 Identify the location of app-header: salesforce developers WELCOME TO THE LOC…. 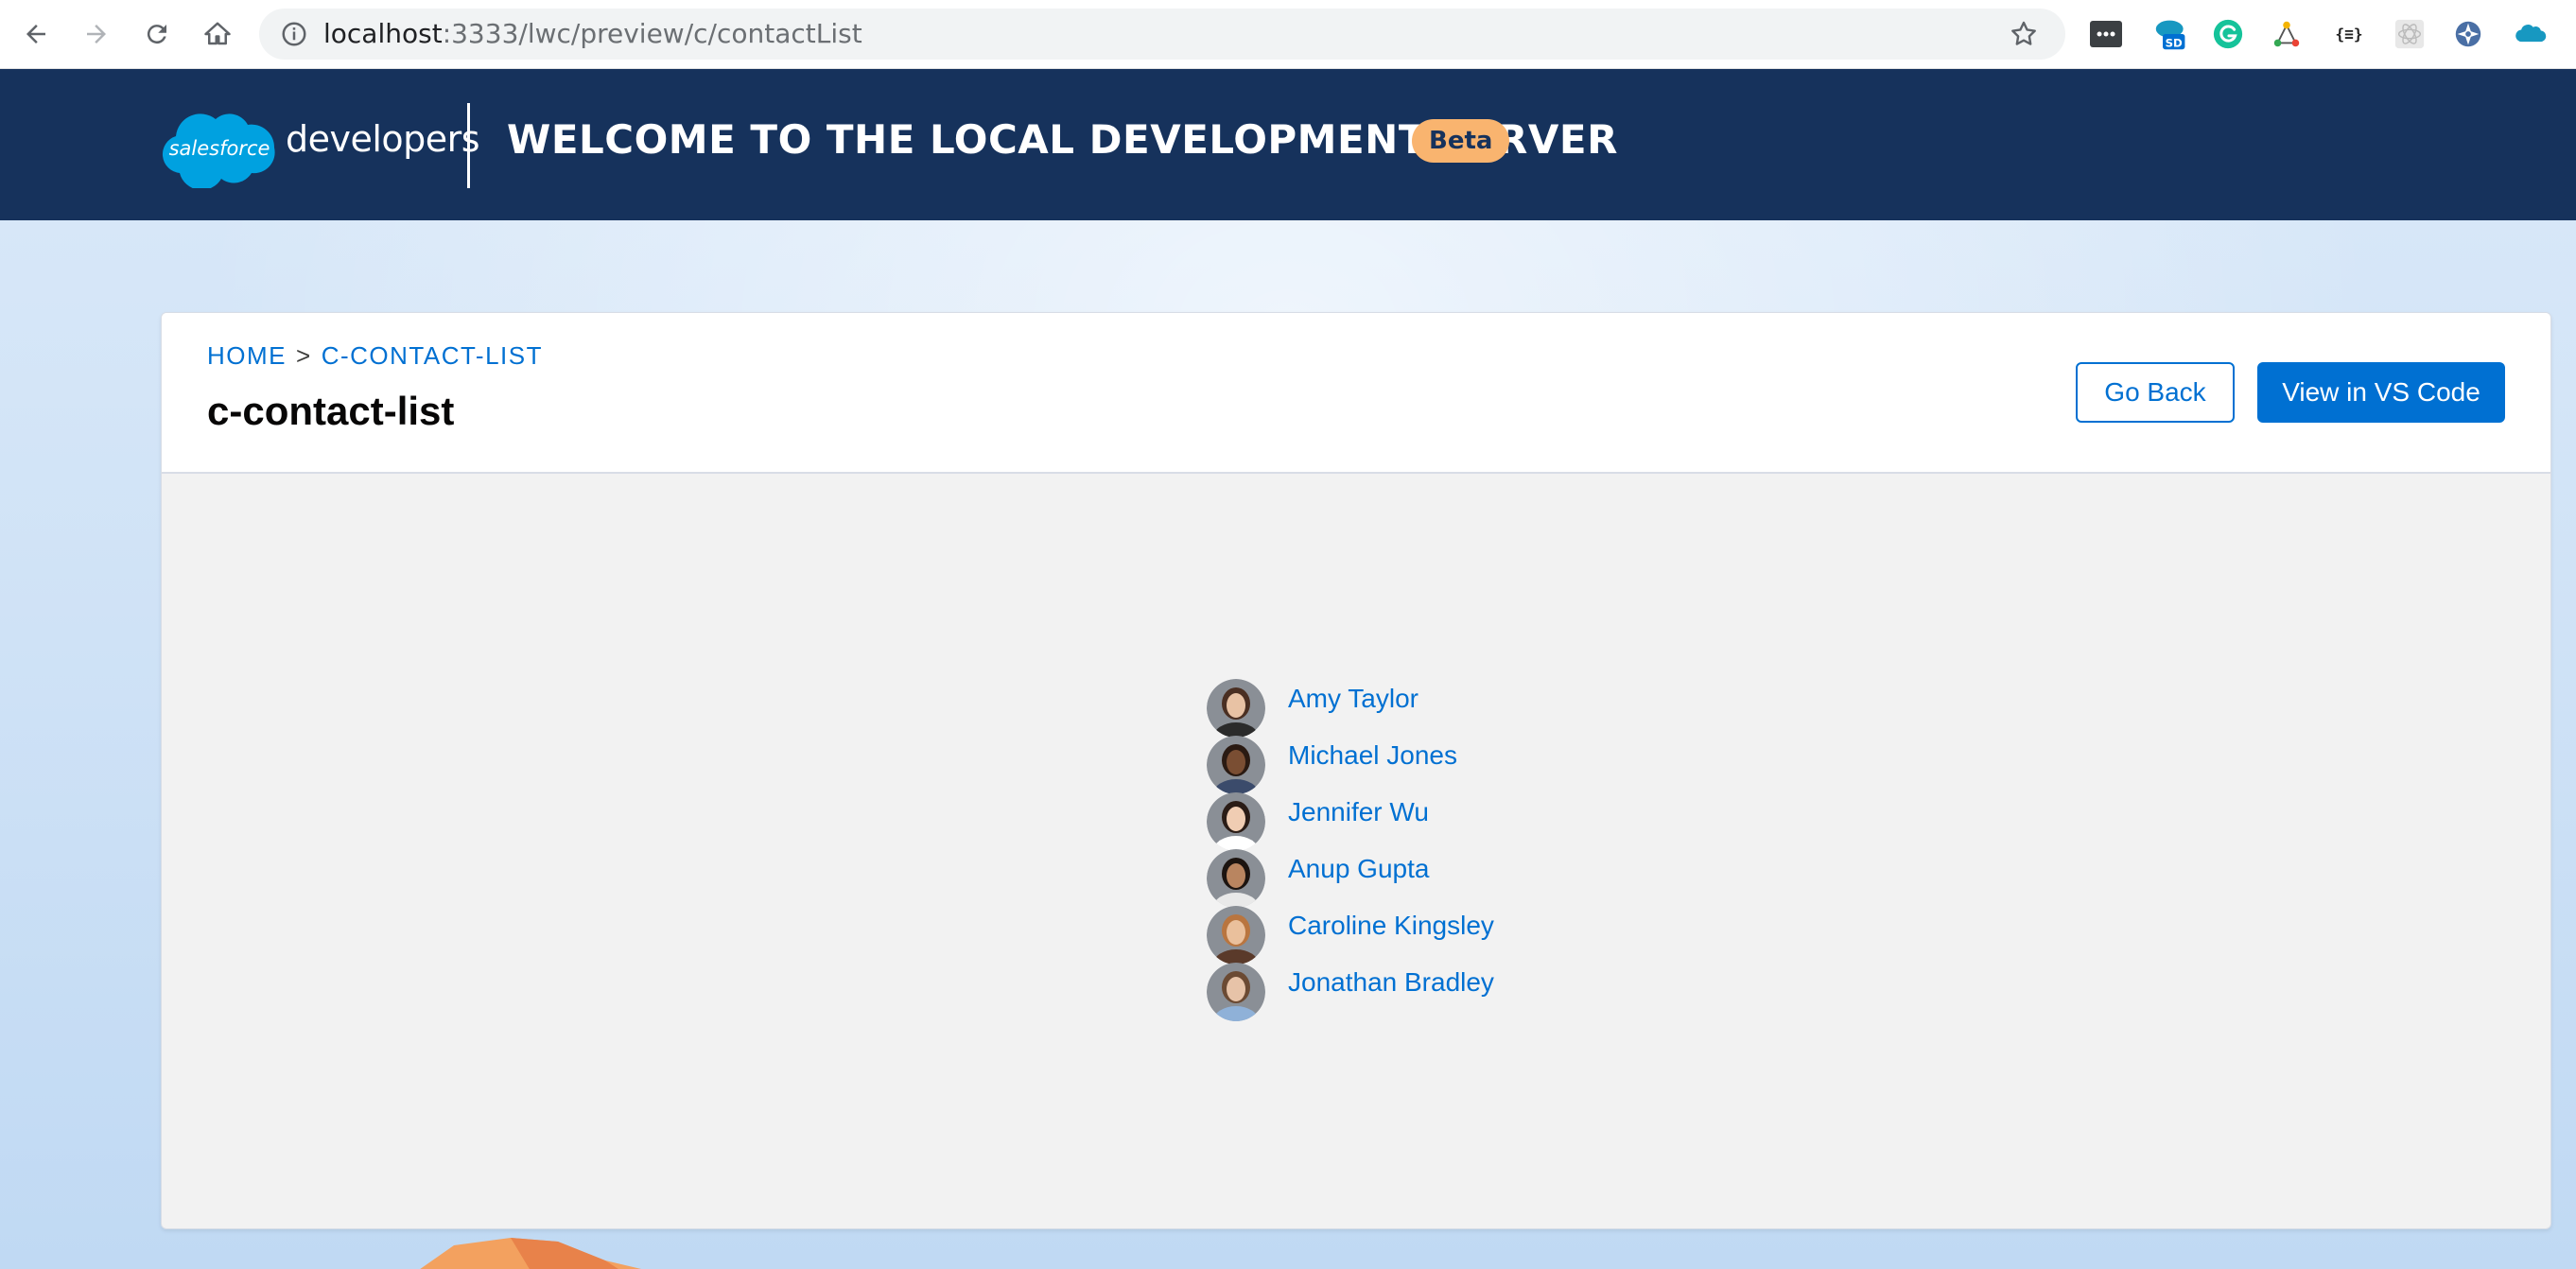
(1288, 144).